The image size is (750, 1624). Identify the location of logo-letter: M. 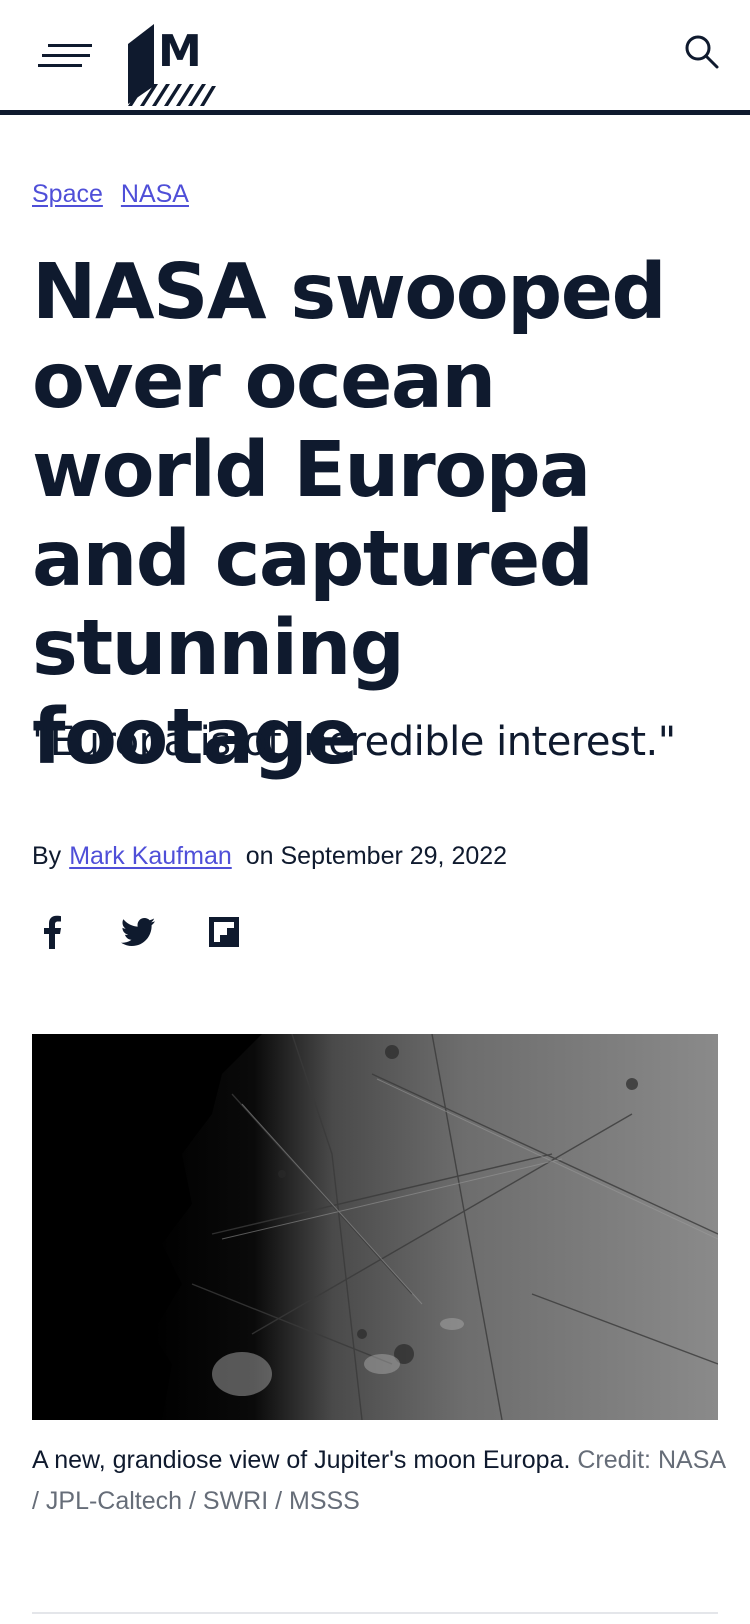
(180, 51).